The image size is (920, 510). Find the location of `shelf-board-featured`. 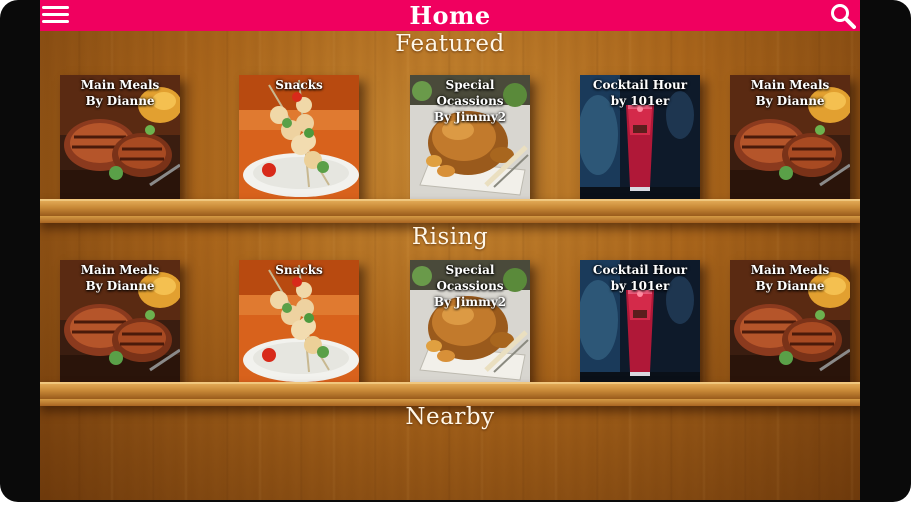

shelf-board-featured is located at coordinates (450, 211).